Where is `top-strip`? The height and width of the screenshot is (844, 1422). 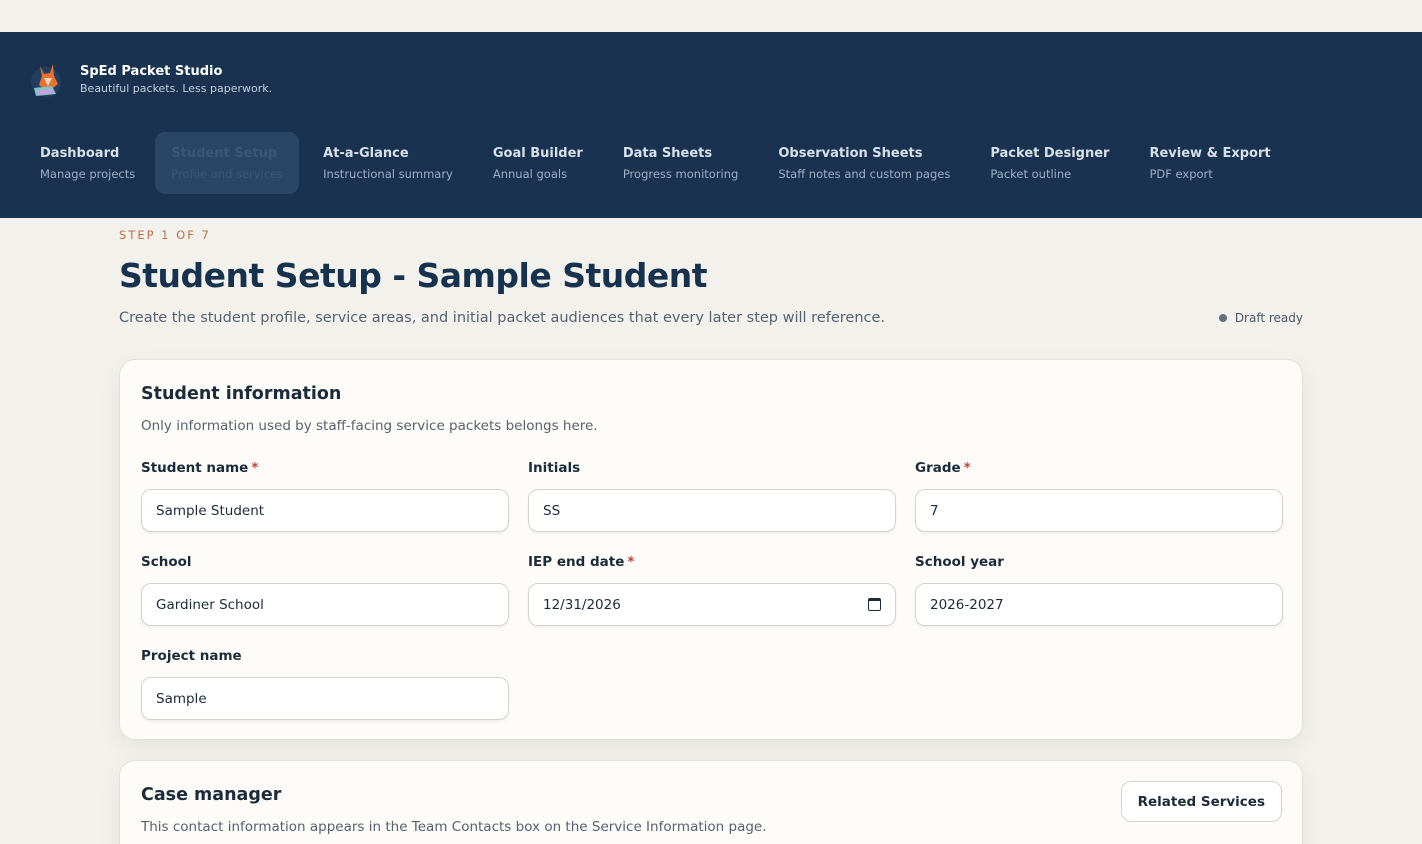
top-strip is located at coordinates (711, 16).